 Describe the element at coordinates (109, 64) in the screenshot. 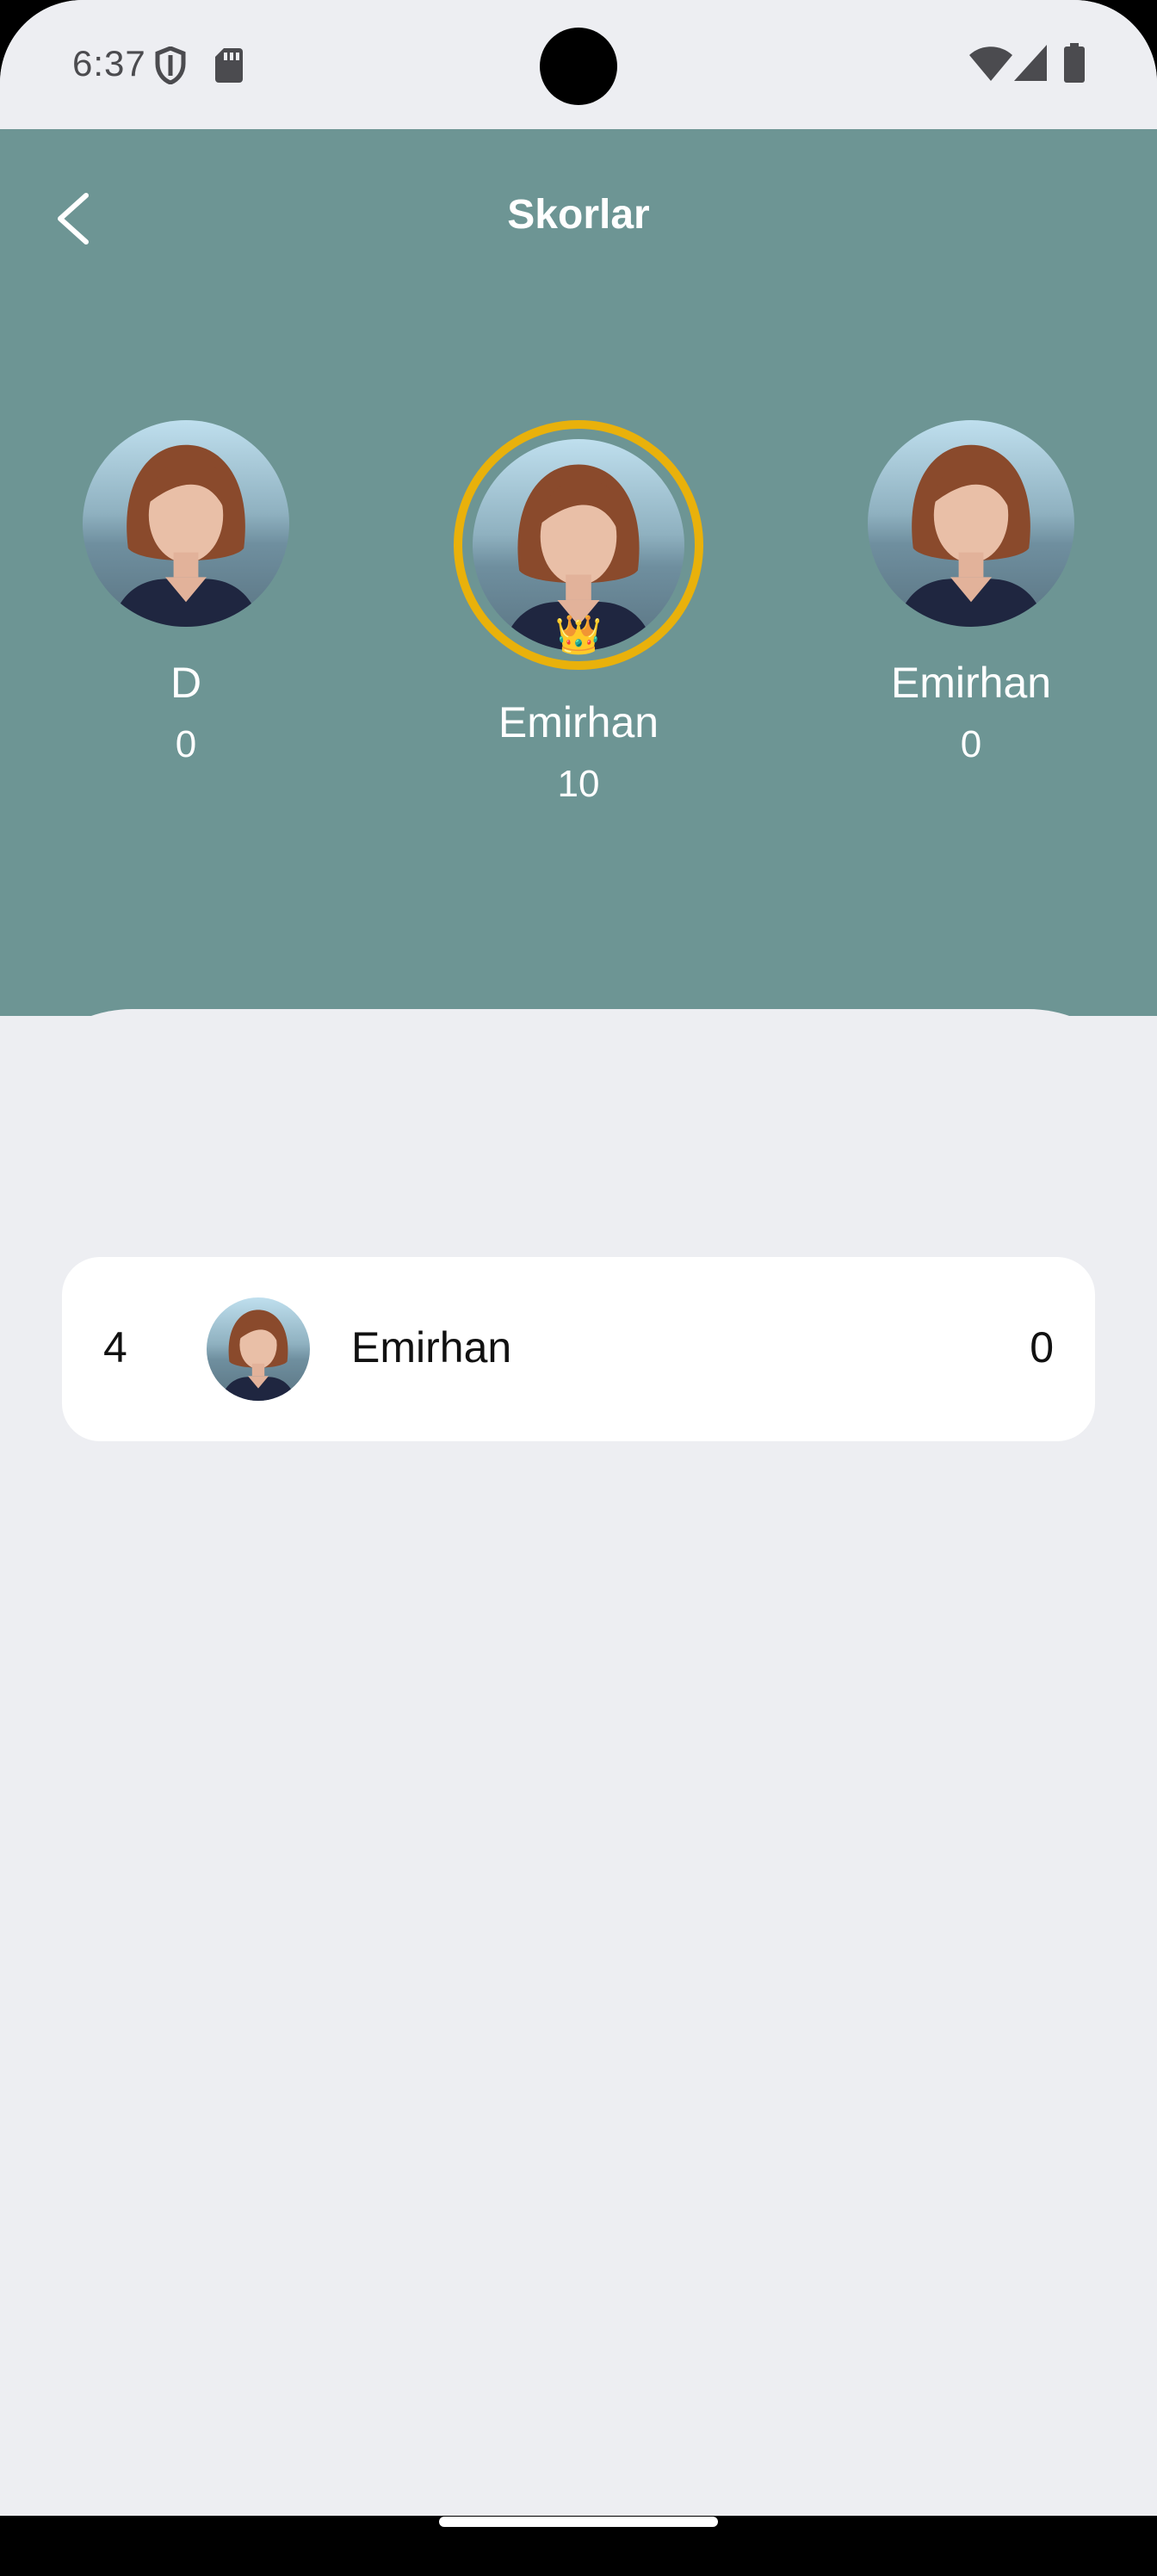

I see `status-time: 6:37` at that location.